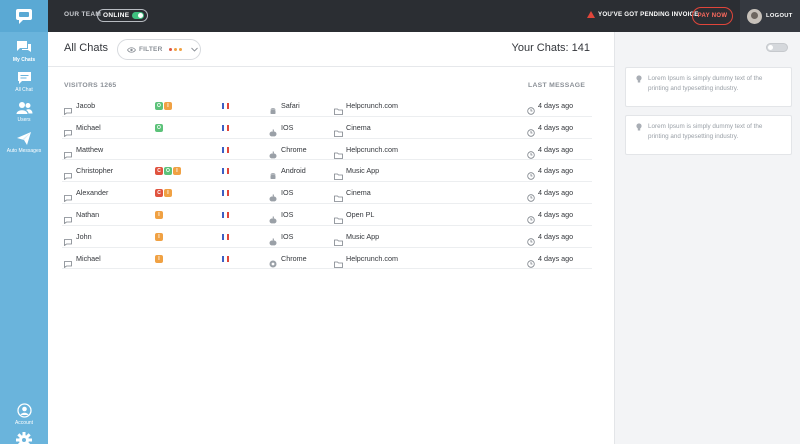  What do you see at coordinates (327, 171) in the screenshot?
I see `table-row: Christopher C O I Android Music App 4 days ago` at bounding box center [327, 171].